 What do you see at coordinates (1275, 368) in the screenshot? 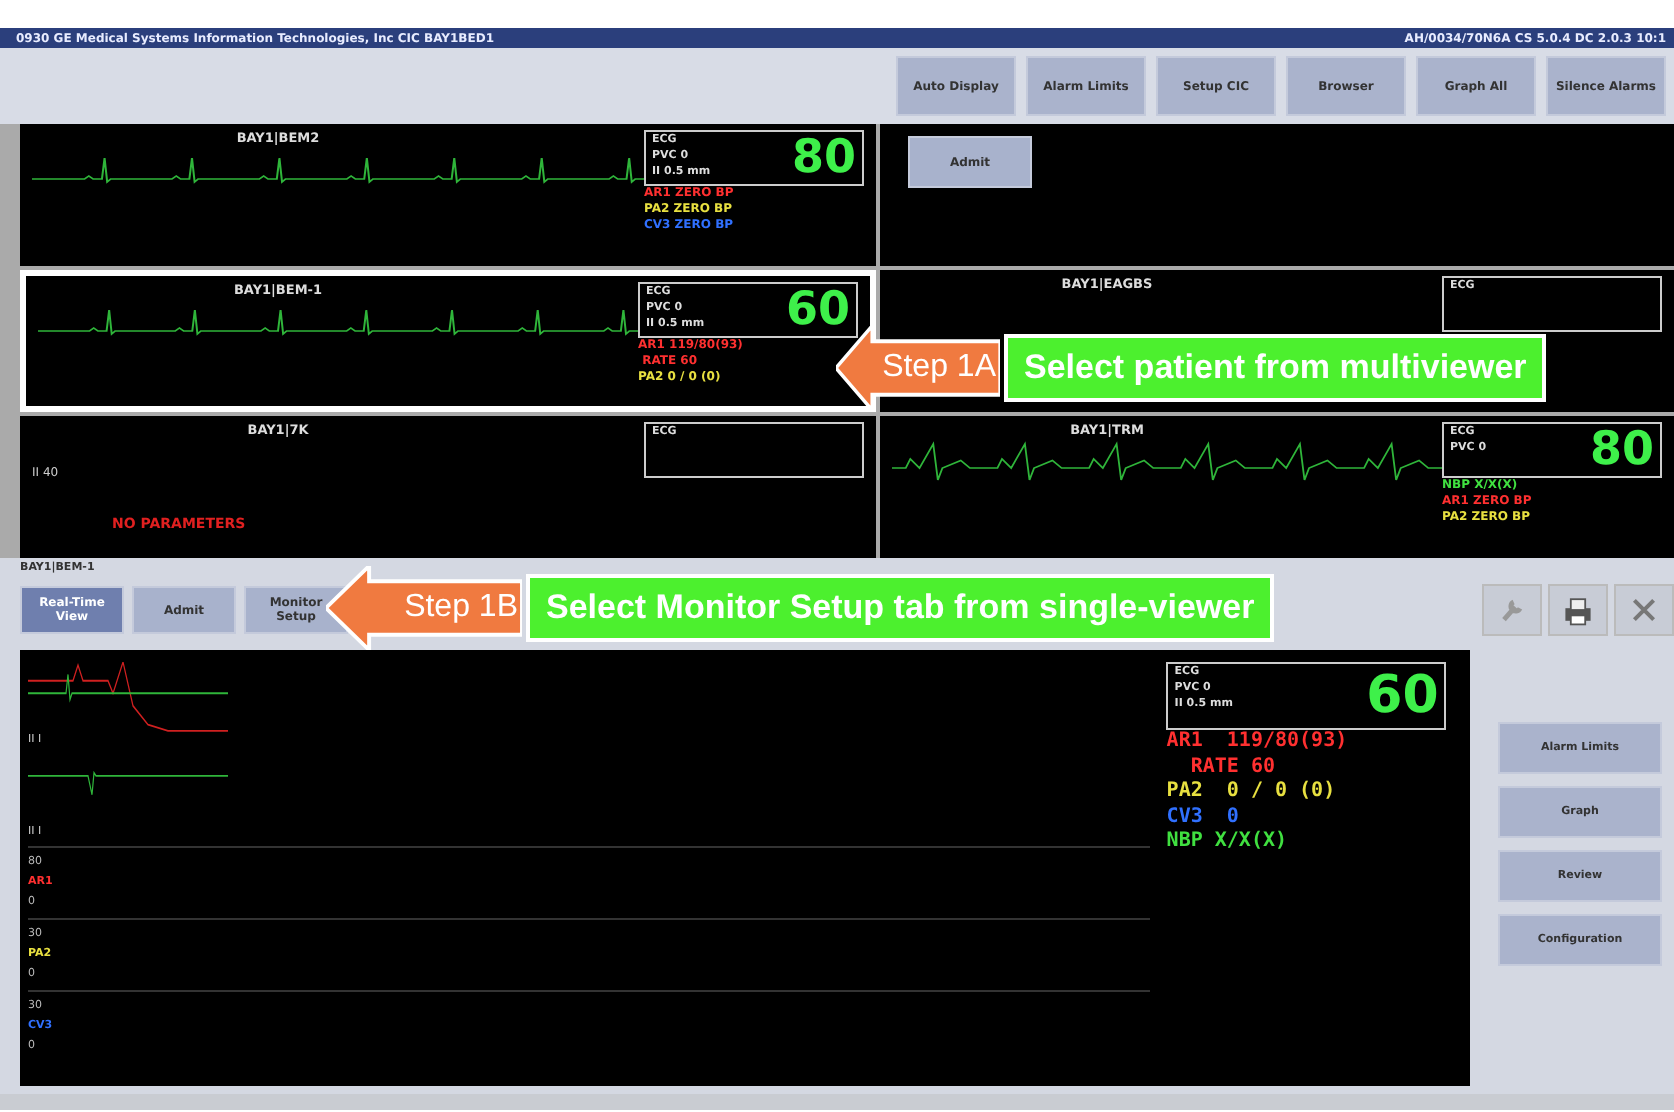
I see `instruction-tooltip: Select patient from multiviewer` at bounding box center [1275, 368].